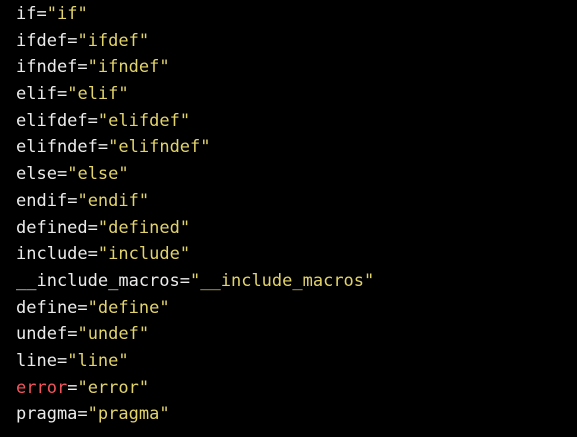 The image size is (577, 437). What do you see at coordinates (296, 201) in the screenshot?
I see `code-line: endif="endif"` at bounding box center [296, 201].